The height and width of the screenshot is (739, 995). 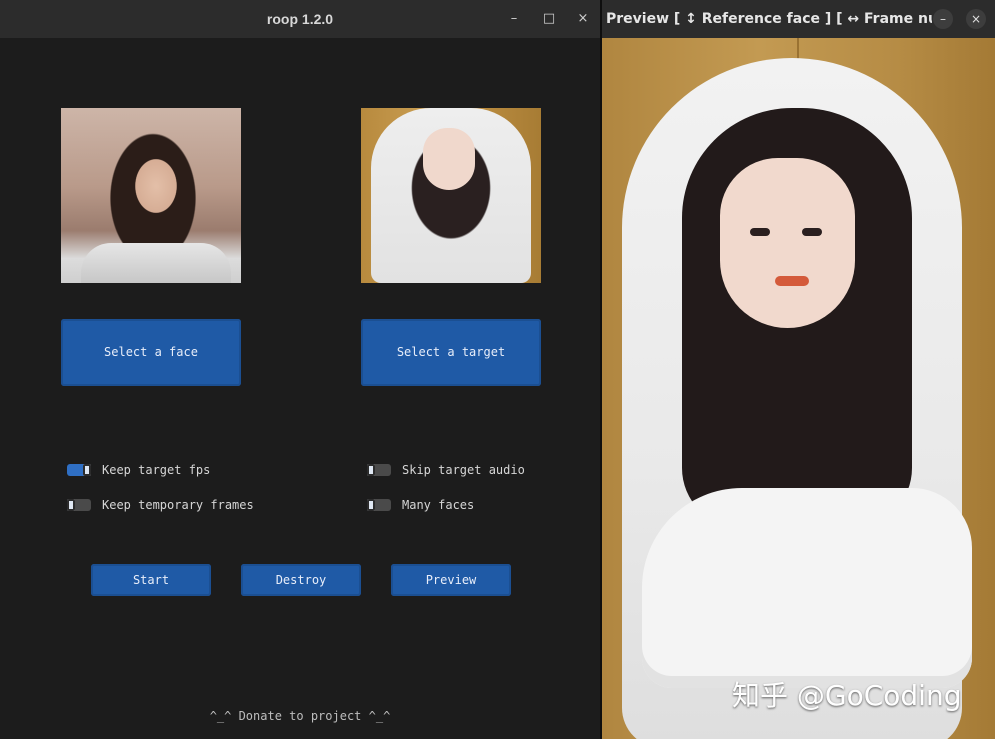 I want to click on watermark-text: 知乎 @GoCoding, so click(x=847, y=695).